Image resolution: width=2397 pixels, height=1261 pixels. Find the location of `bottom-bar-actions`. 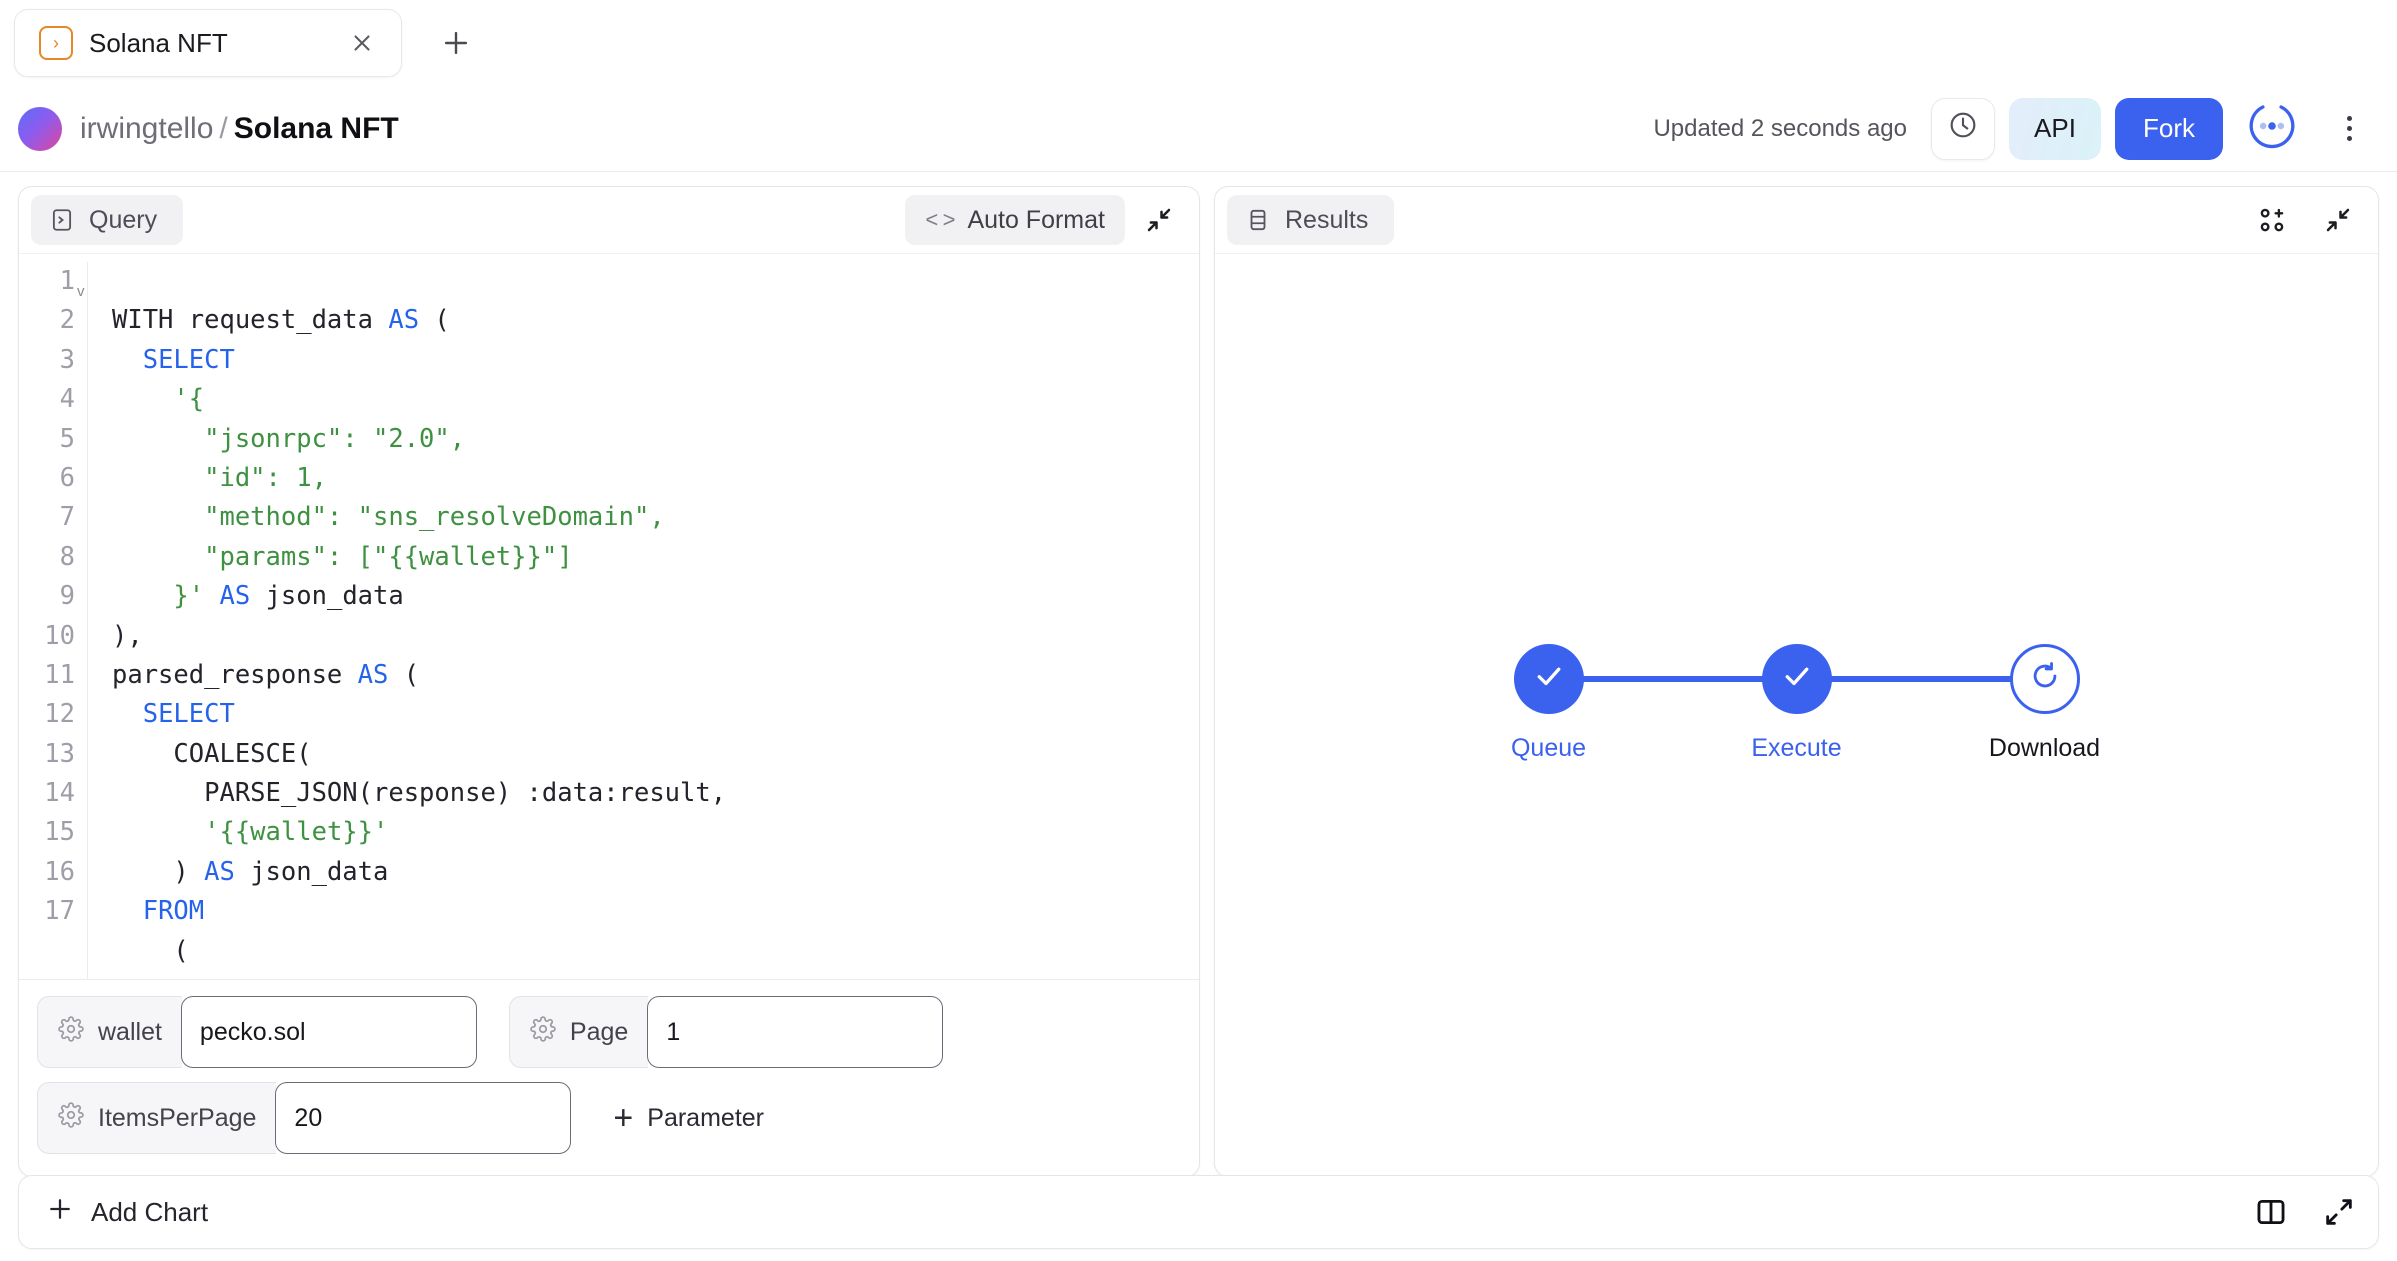

bottom-bar-actions is located at coordinates (2305, 1212).